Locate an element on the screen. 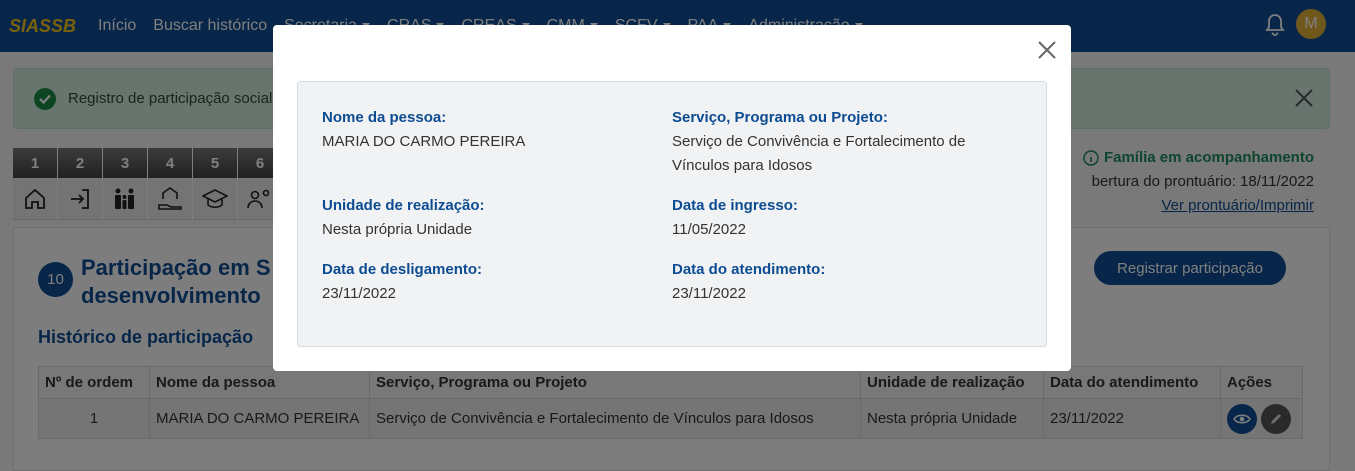  unit-label: Unidade de realização: is located at coordinates (403, 205).